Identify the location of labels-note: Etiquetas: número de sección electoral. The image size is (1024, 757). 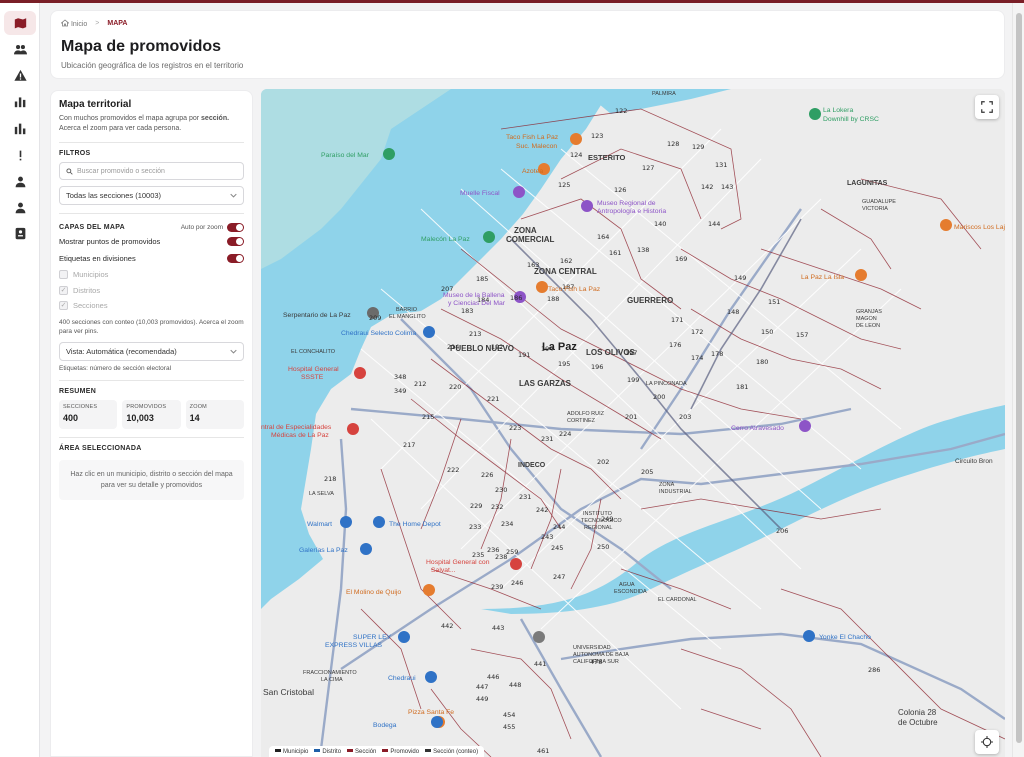
(115, 368).